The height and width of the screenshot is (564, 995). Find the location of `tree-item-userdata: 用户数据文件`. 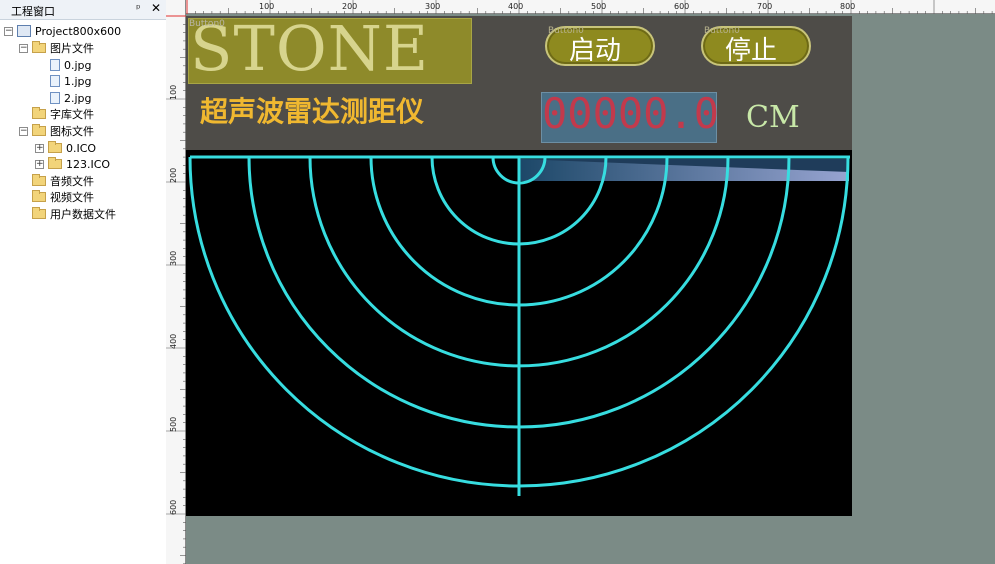

tree-item-userdata: 用户数据文件 is located at coordinates (74, 214).